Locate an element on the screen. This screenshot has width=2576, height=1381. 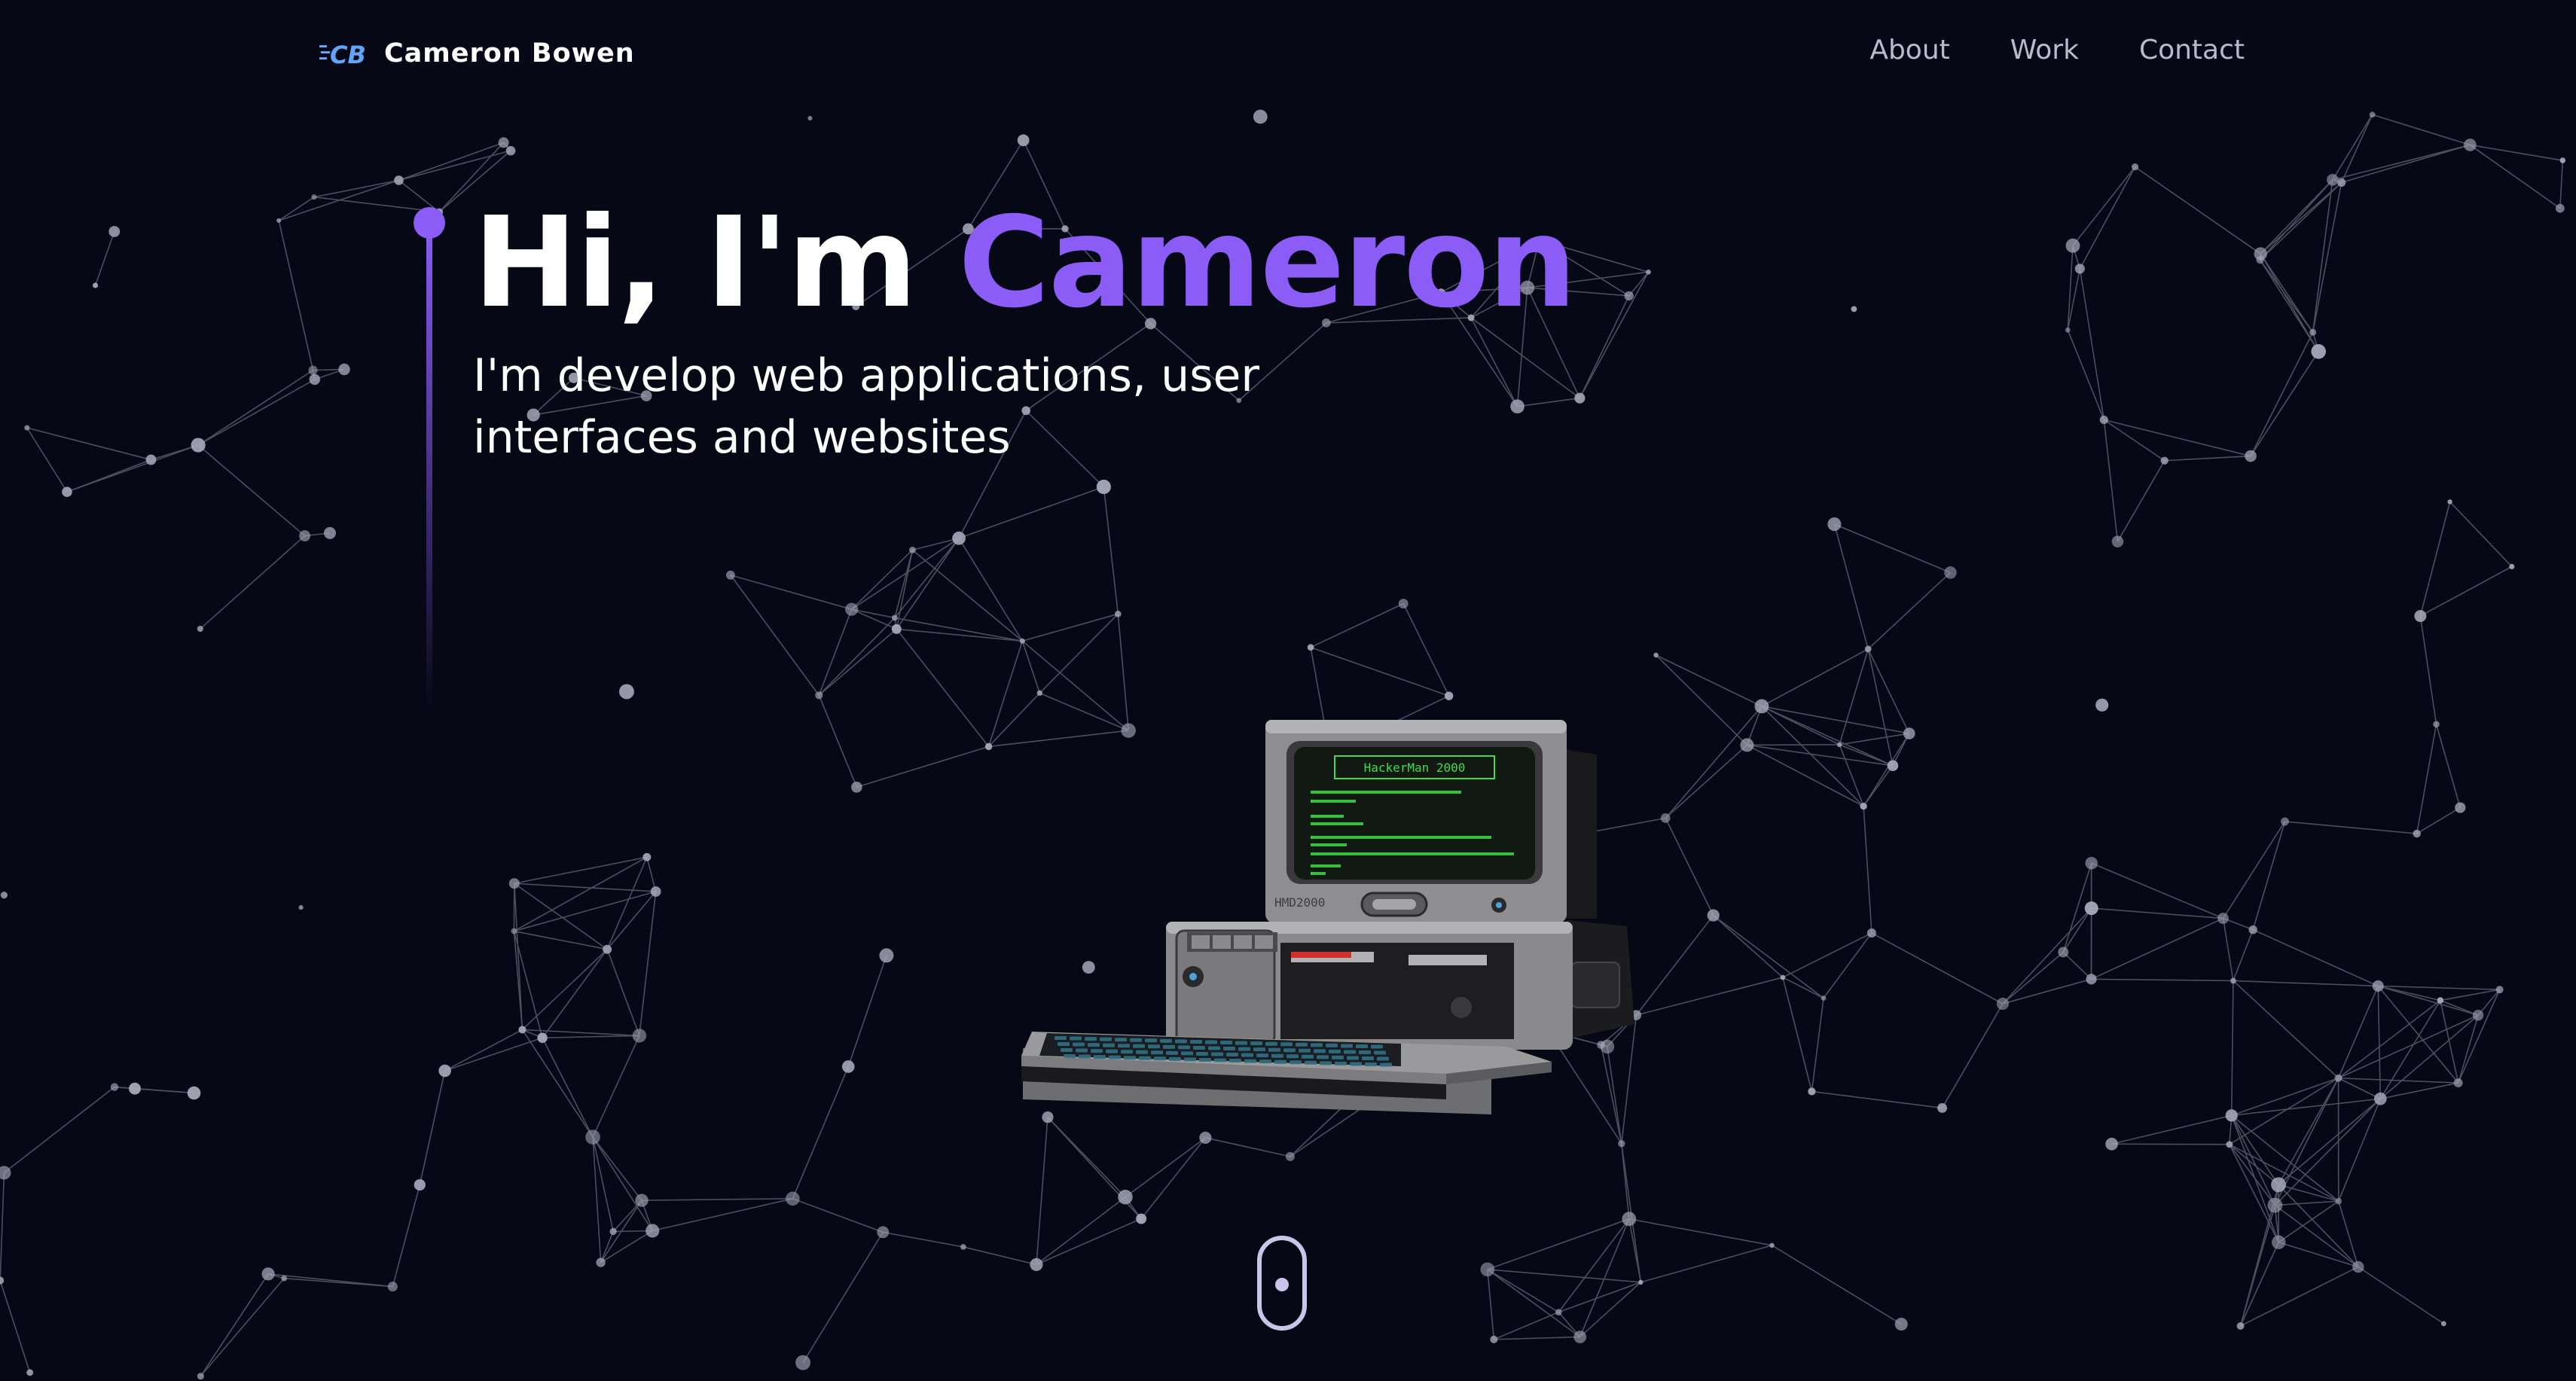
hero-greeting: Hi, I'm is located at coordinates (695, 263).